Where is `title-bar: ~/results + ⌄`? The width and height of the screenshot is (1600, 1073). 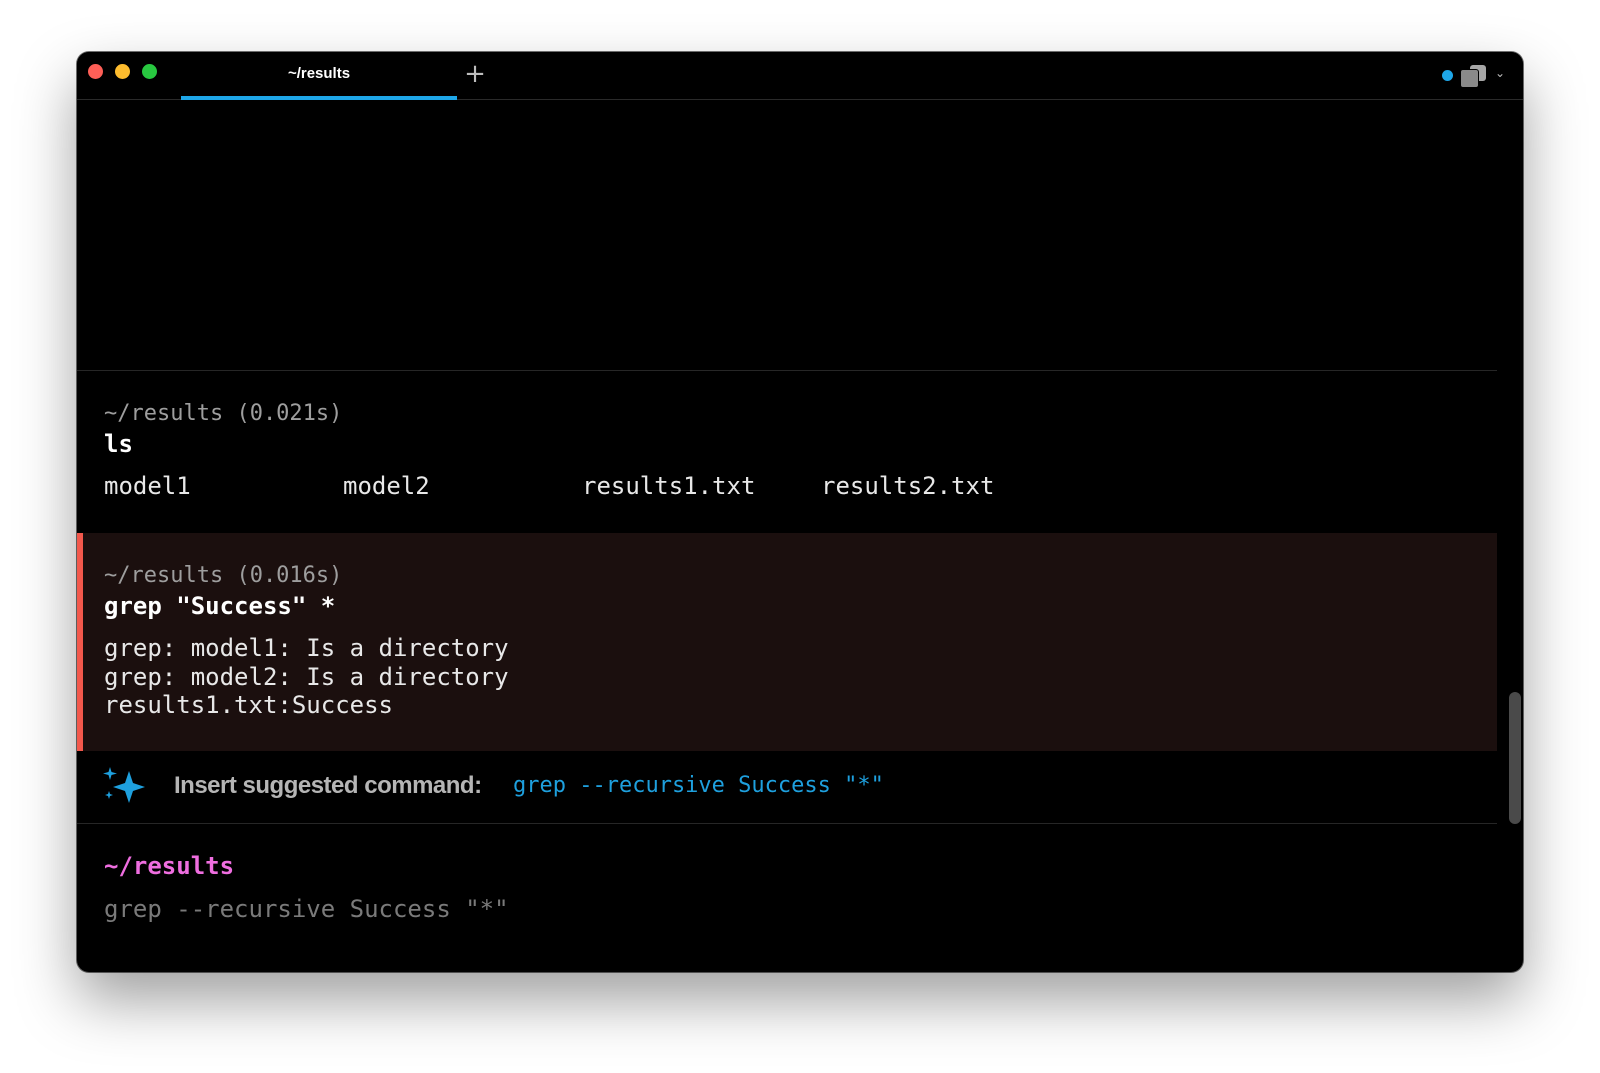 title-bar: ~/results + ⌄ is located at coordinates (800, 76).